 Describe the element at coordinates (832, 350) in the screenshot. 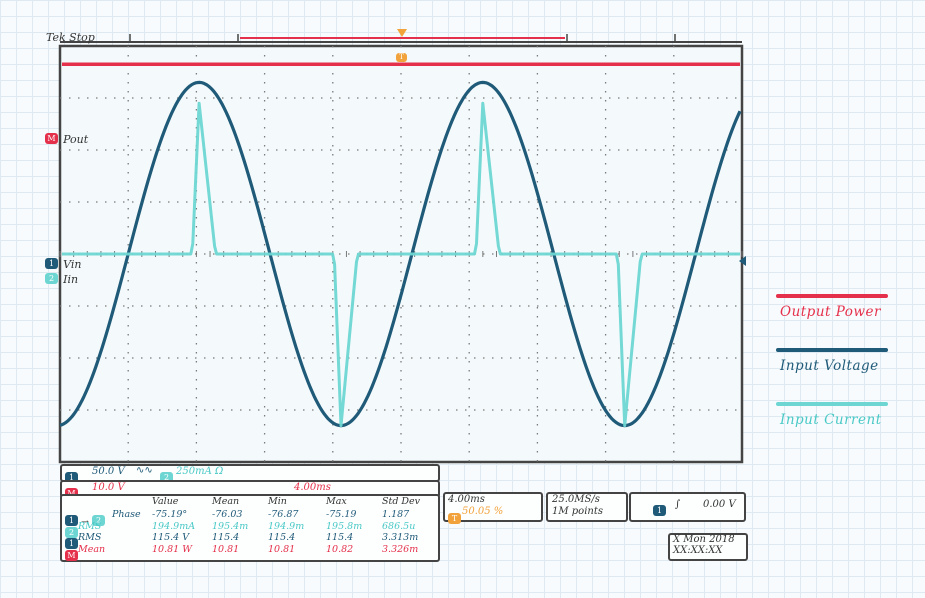

I see `legend-input-voltage-swatch` at that location.